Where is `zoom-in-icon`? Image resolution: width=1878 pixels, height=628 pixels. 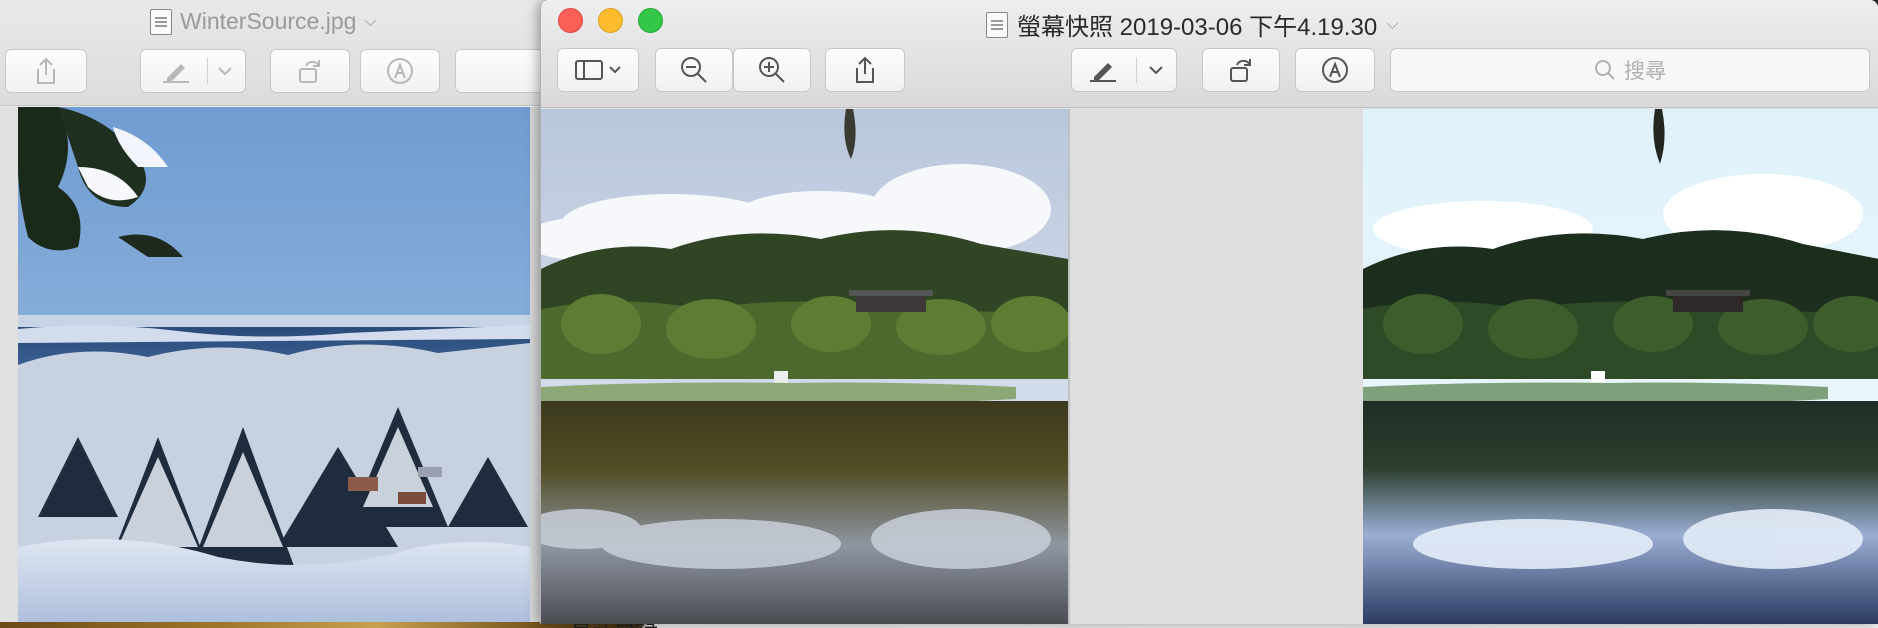
zoom-in-icon is located at coordinates (772, 70).